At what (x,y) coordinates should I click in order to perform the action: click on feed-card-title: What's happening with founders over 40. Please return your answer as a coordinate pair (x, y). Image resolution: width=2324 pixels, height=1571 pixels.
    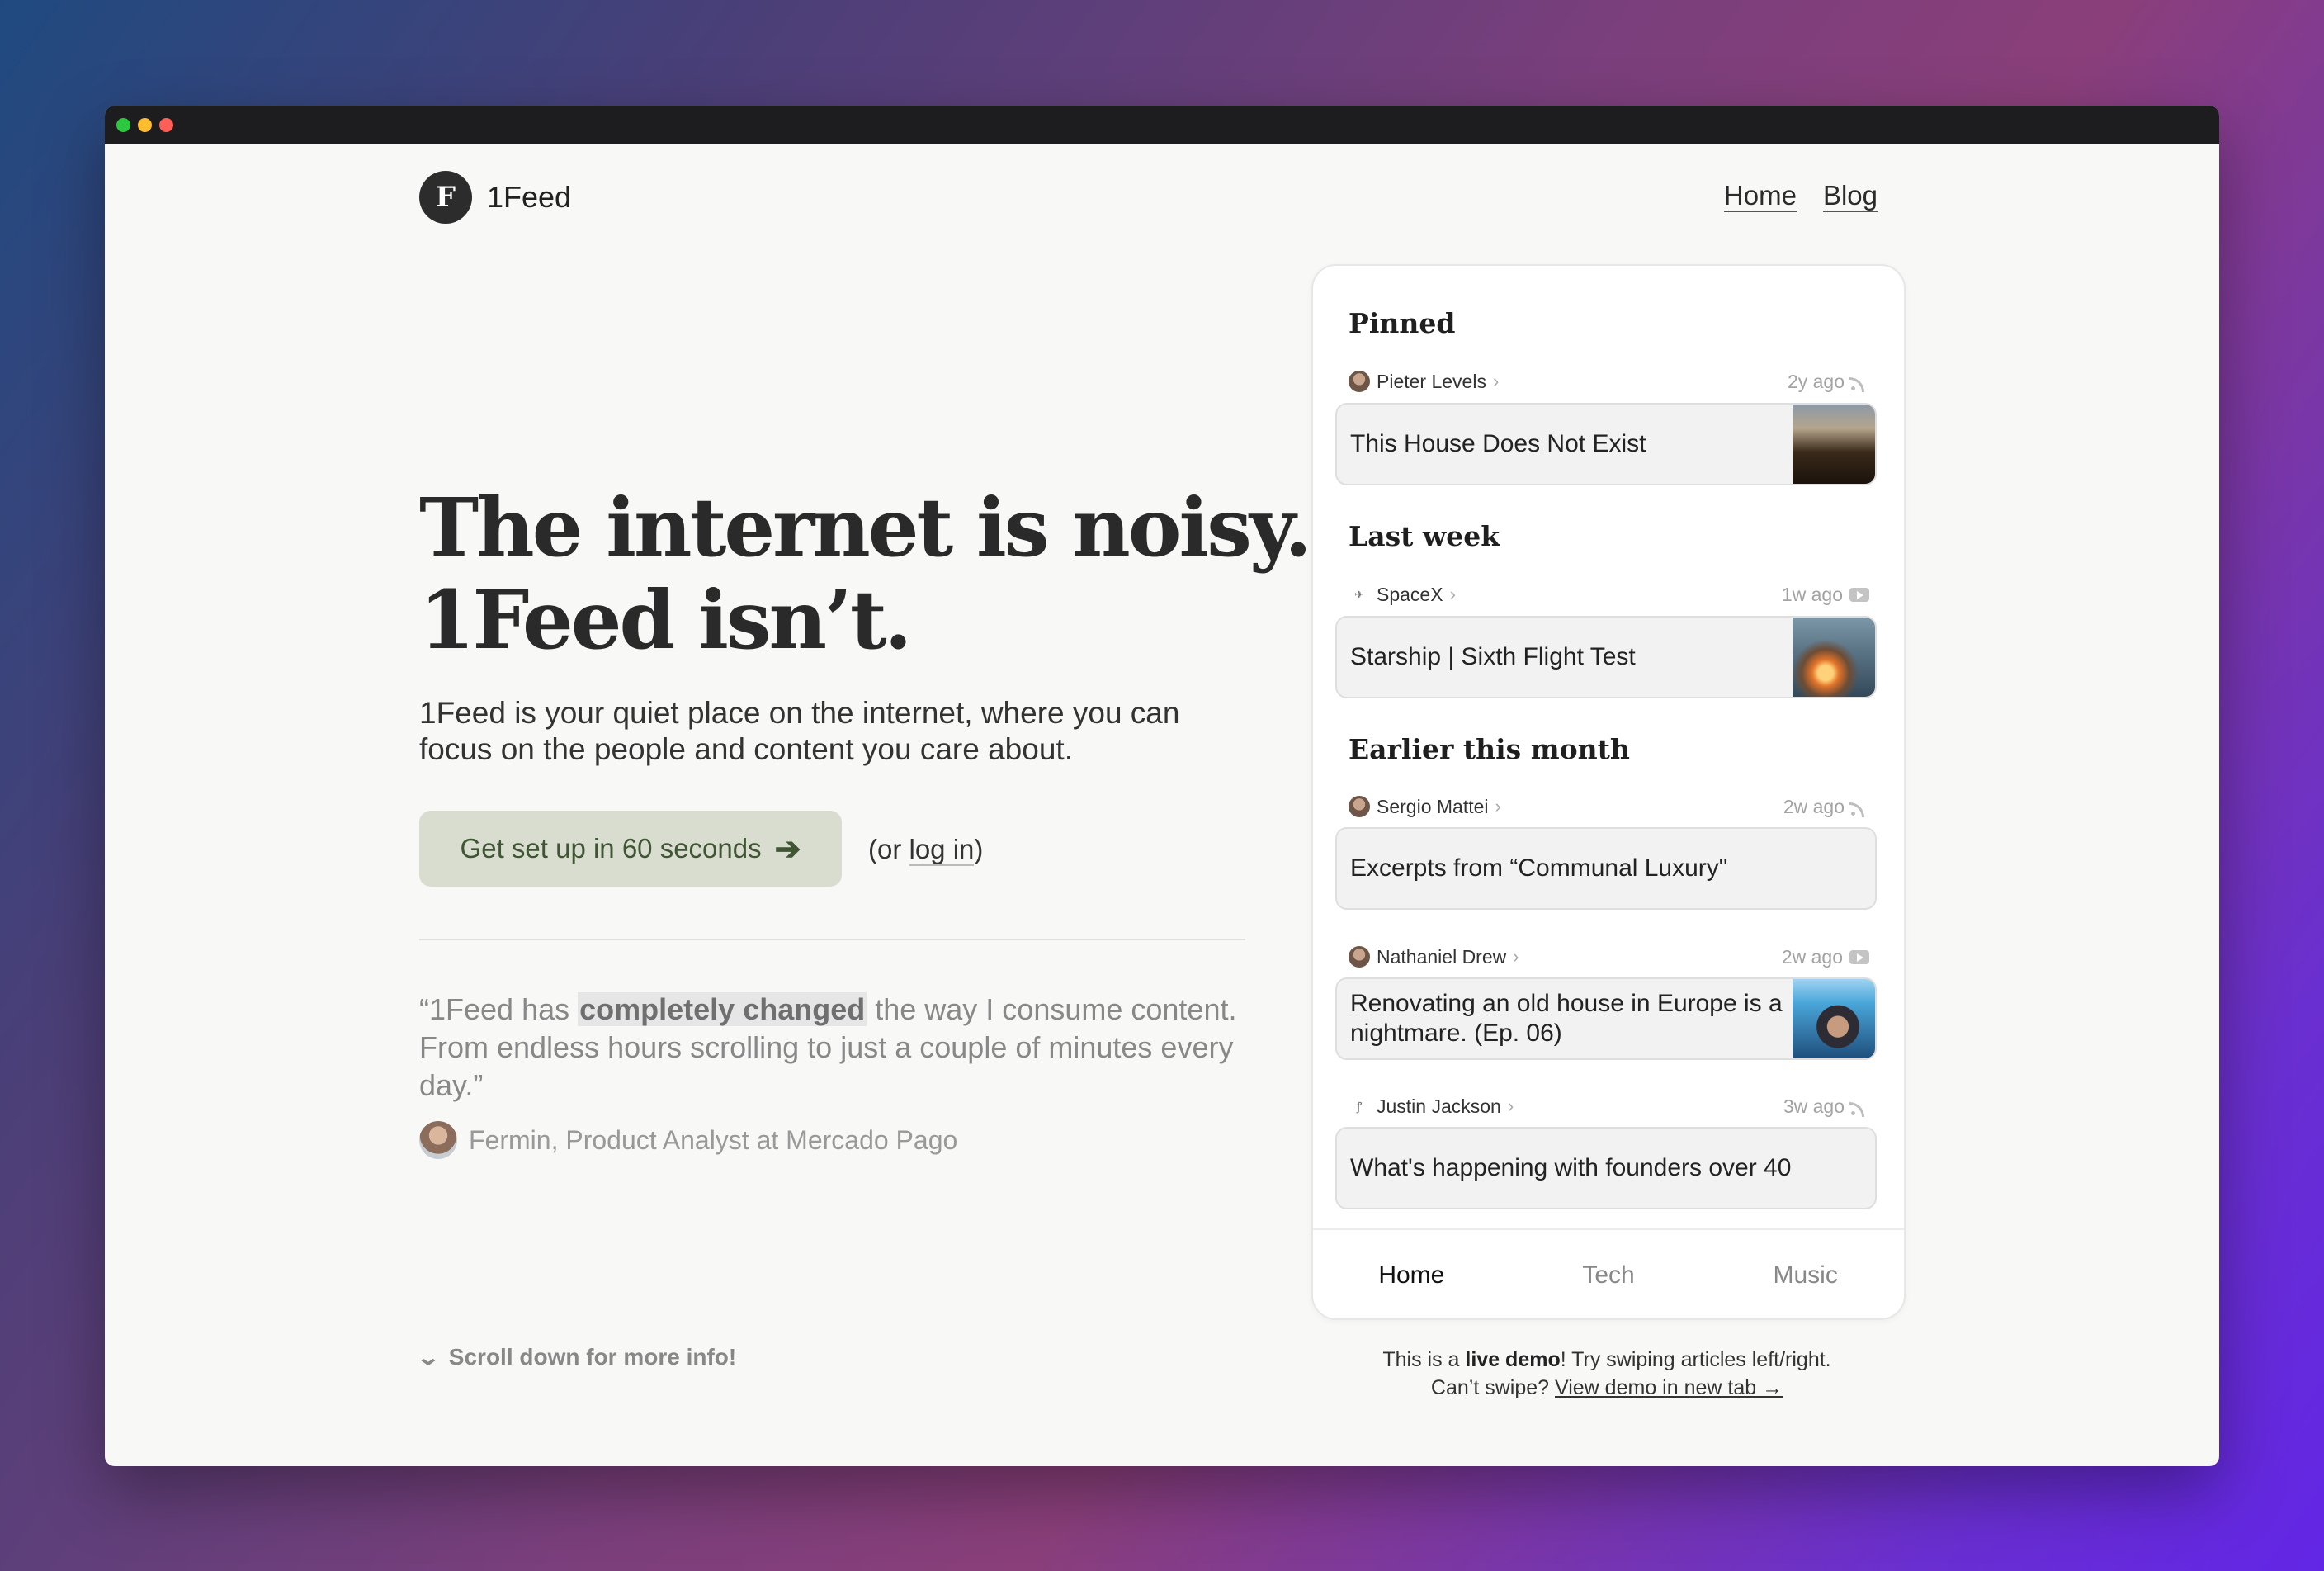
    Looking at the image, I should click on (1571, 1167).